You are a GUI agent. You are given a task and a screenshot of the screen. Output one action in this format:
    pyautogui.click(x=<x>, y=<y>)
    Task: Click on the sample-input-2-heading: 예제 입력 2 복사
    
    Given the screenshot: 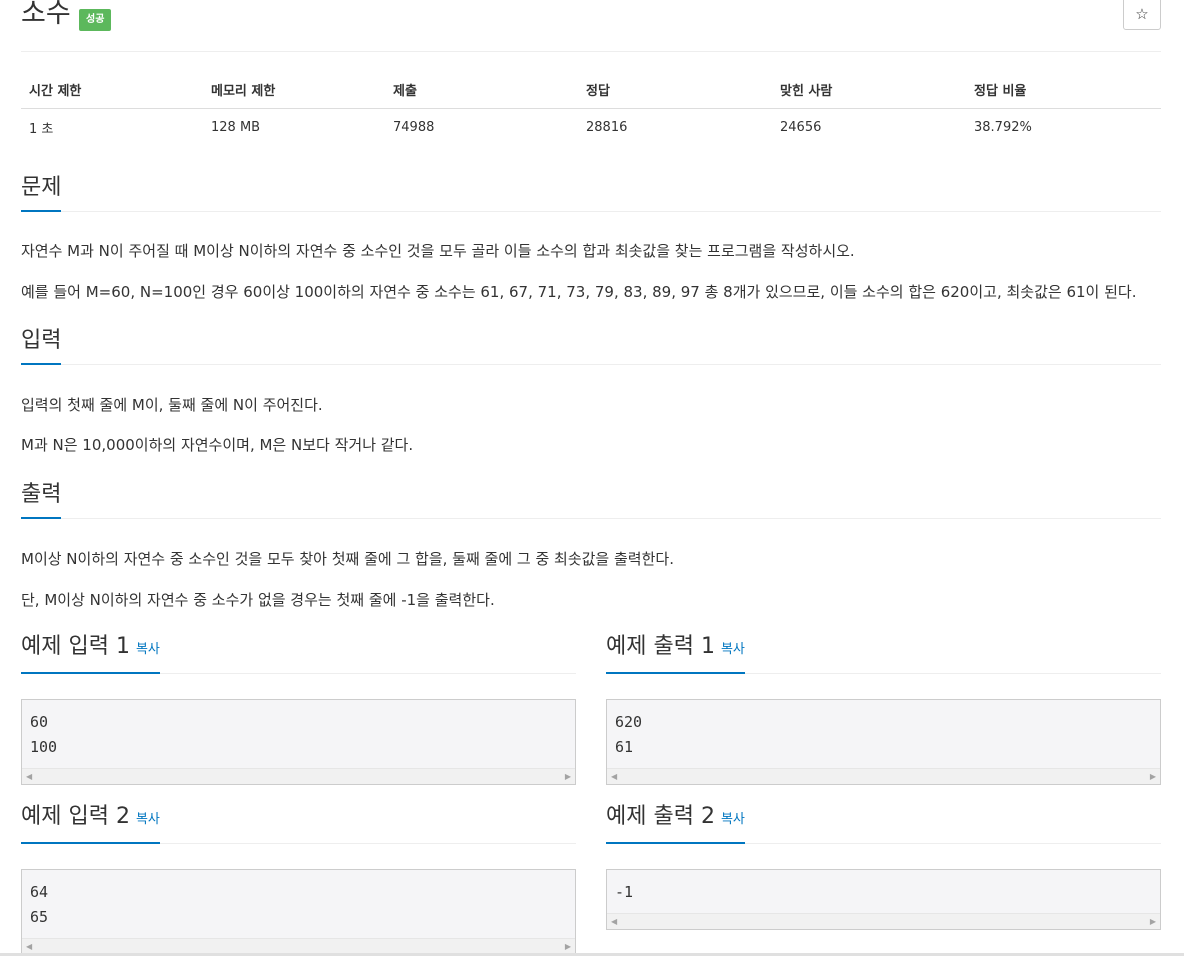 What is the action you would take?
    pyautogui.click(x=90, y=823)
    